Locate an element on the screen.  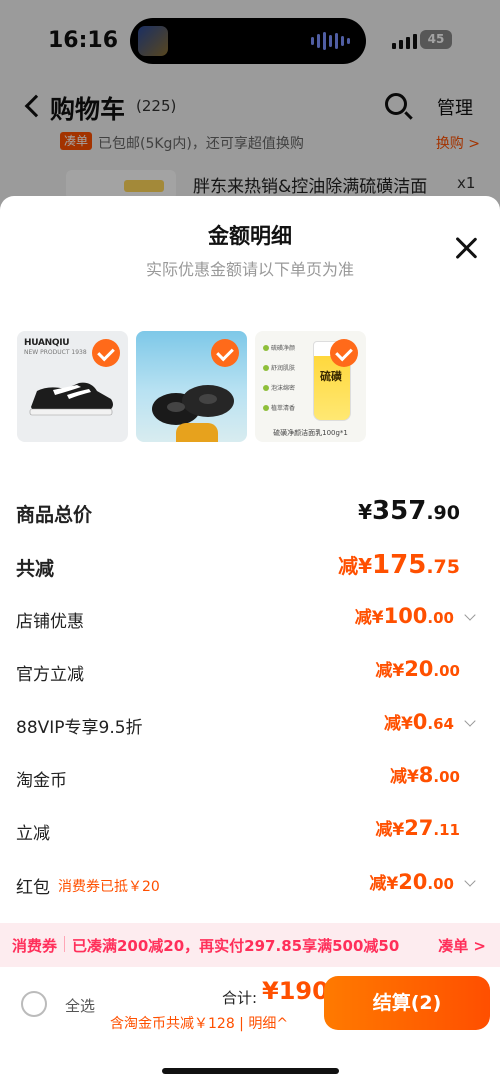
row-label: 立减 is located at coordinates (33, 834).